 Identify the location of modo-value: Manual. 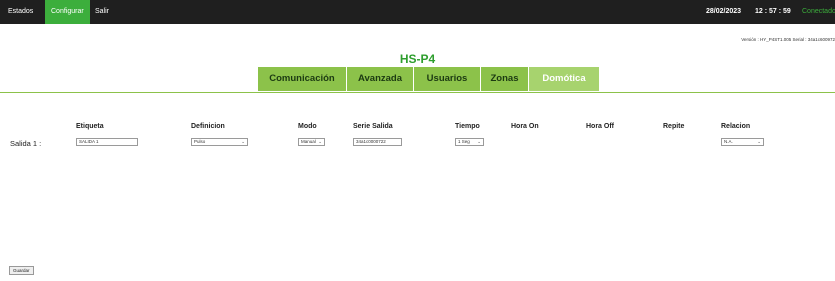
(308, 141).